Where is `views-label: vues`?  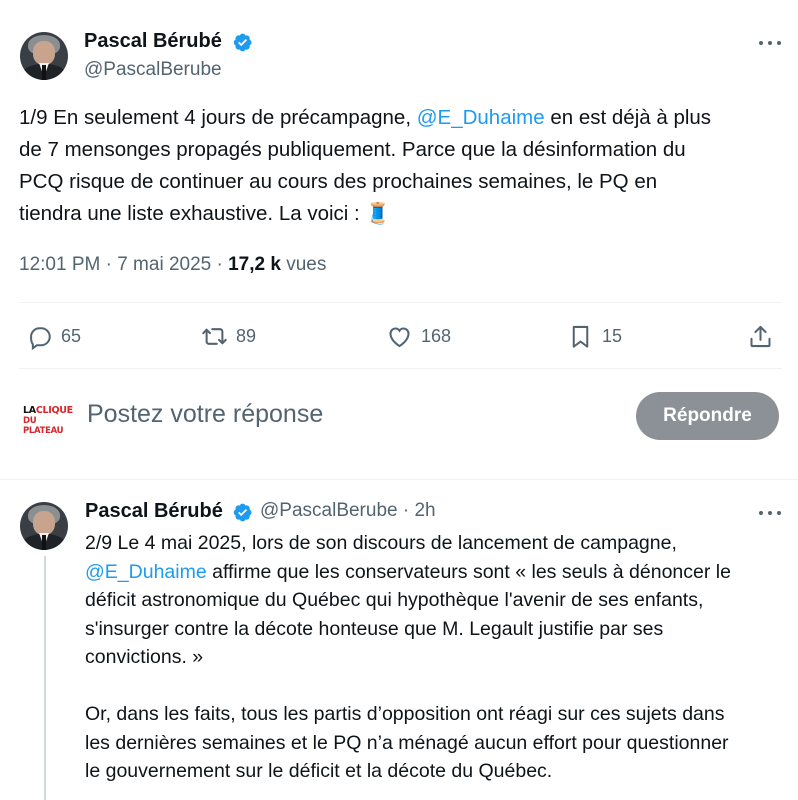 views-label: vues is located at coordinates (303, 264).